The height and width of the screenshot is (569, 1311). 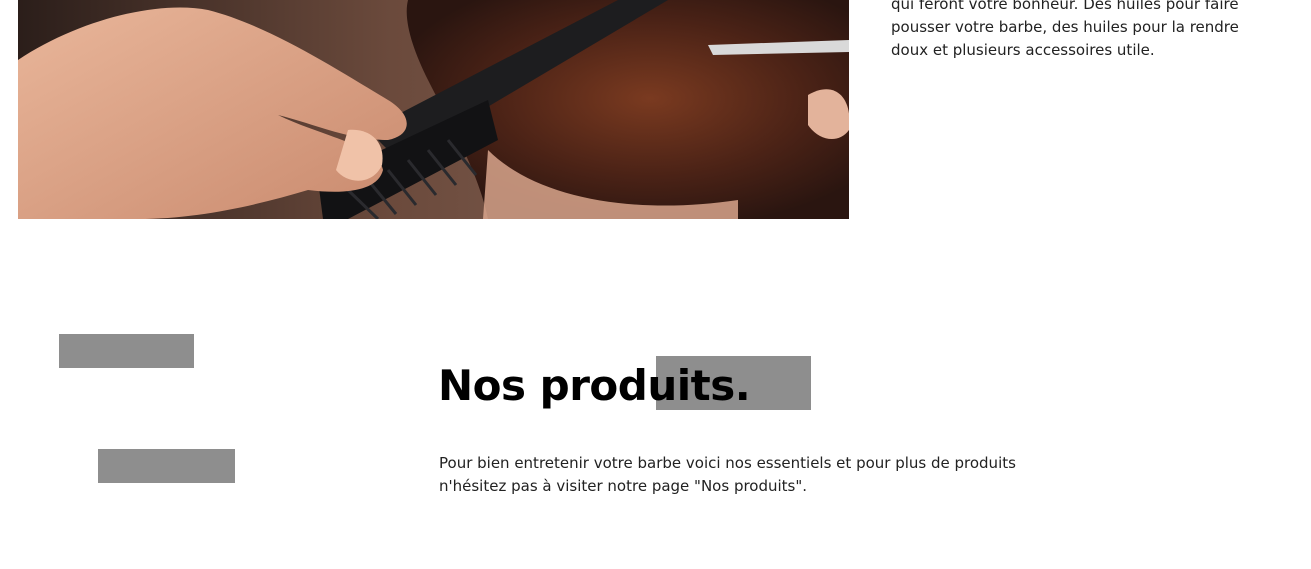 I want to click on section-title: Nos produits., so click(x=594, y=385).